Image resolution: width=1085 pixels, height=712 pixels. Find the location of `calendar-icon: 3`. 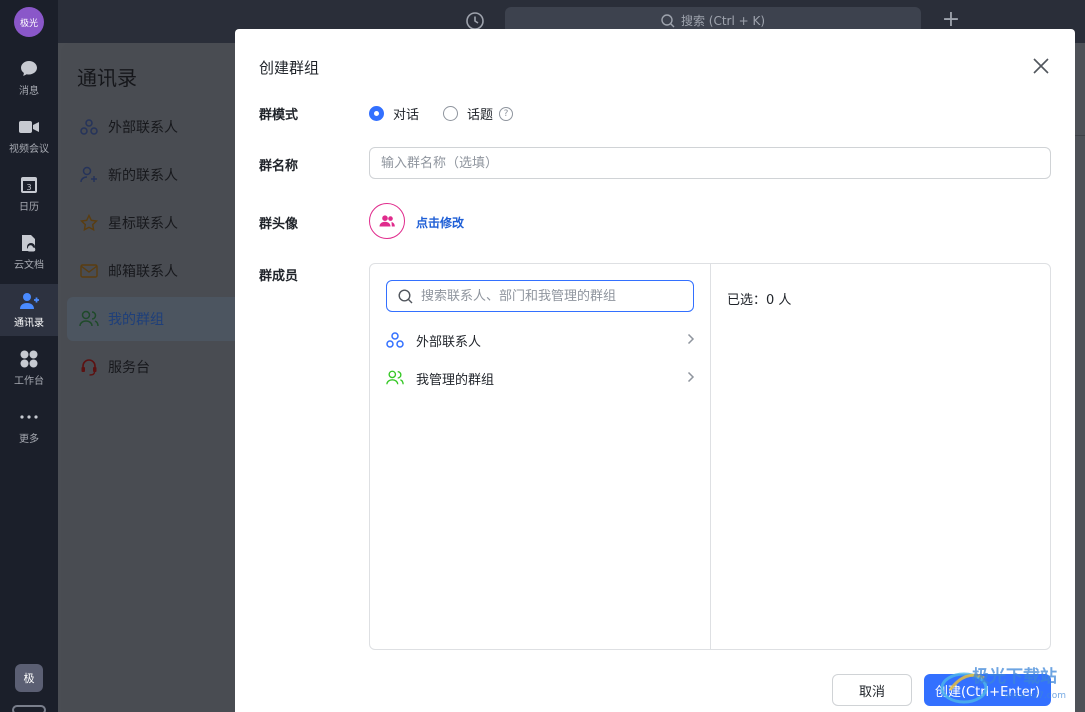

calendar-icon: 3 is located at coordinates (29, 185).